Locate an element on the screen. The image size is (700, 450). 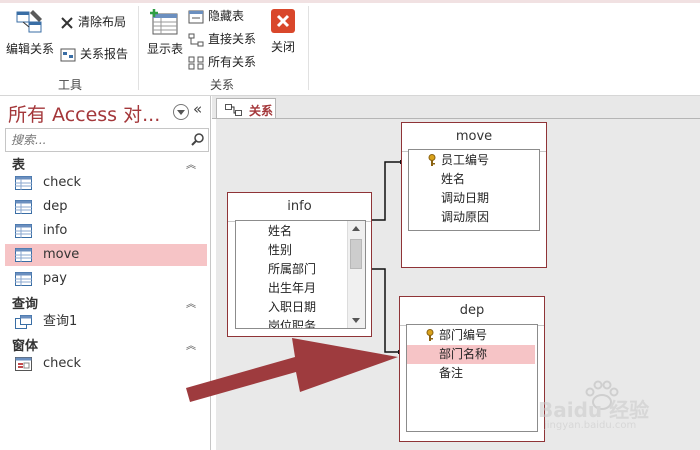
field-item-selected: 部门名称 is located at coordinates (471, 354).